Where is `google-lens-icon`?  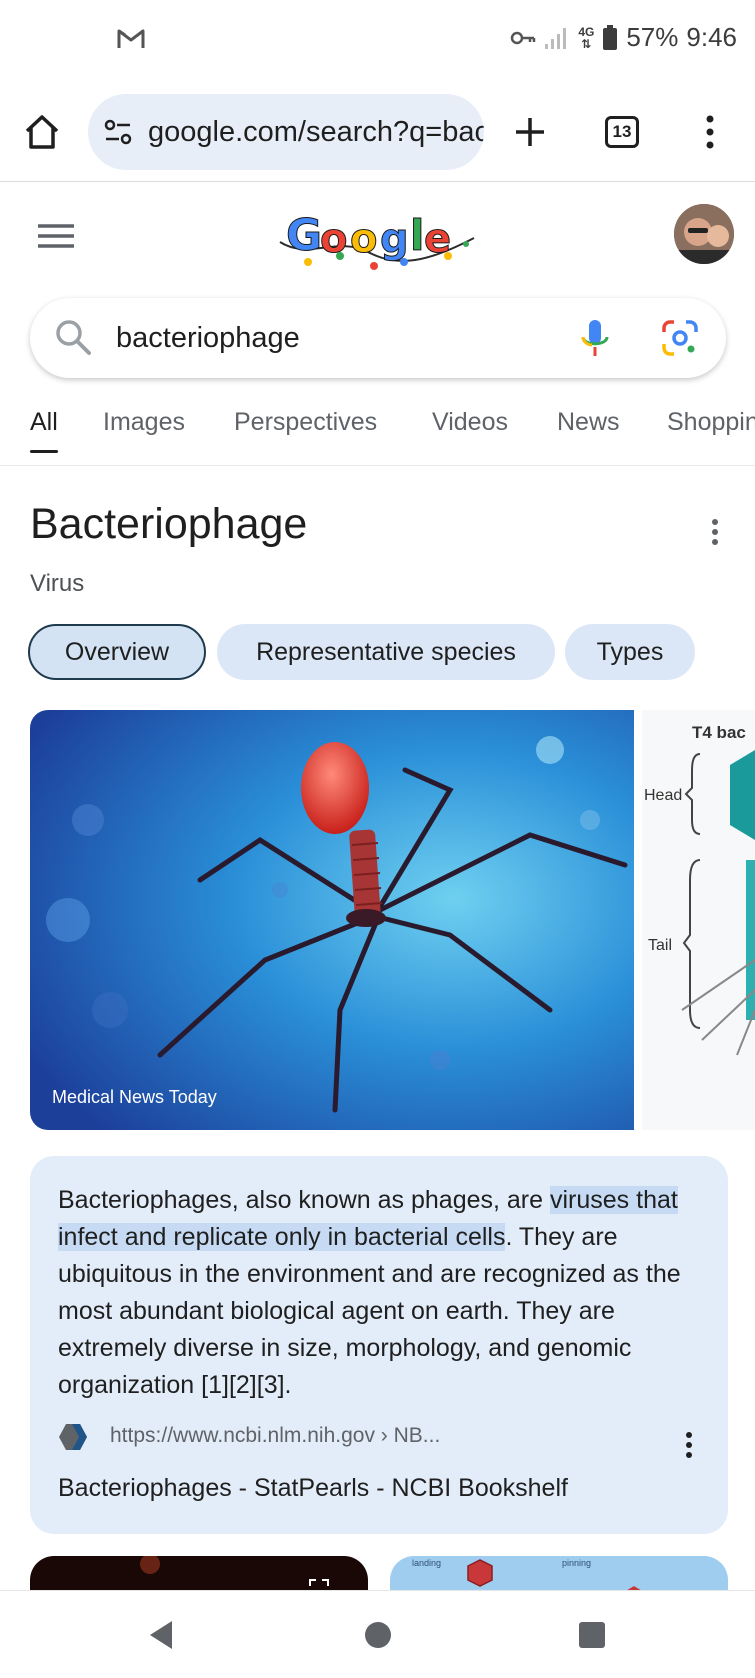 google-lens-icon is located at coordinates (680, 338).